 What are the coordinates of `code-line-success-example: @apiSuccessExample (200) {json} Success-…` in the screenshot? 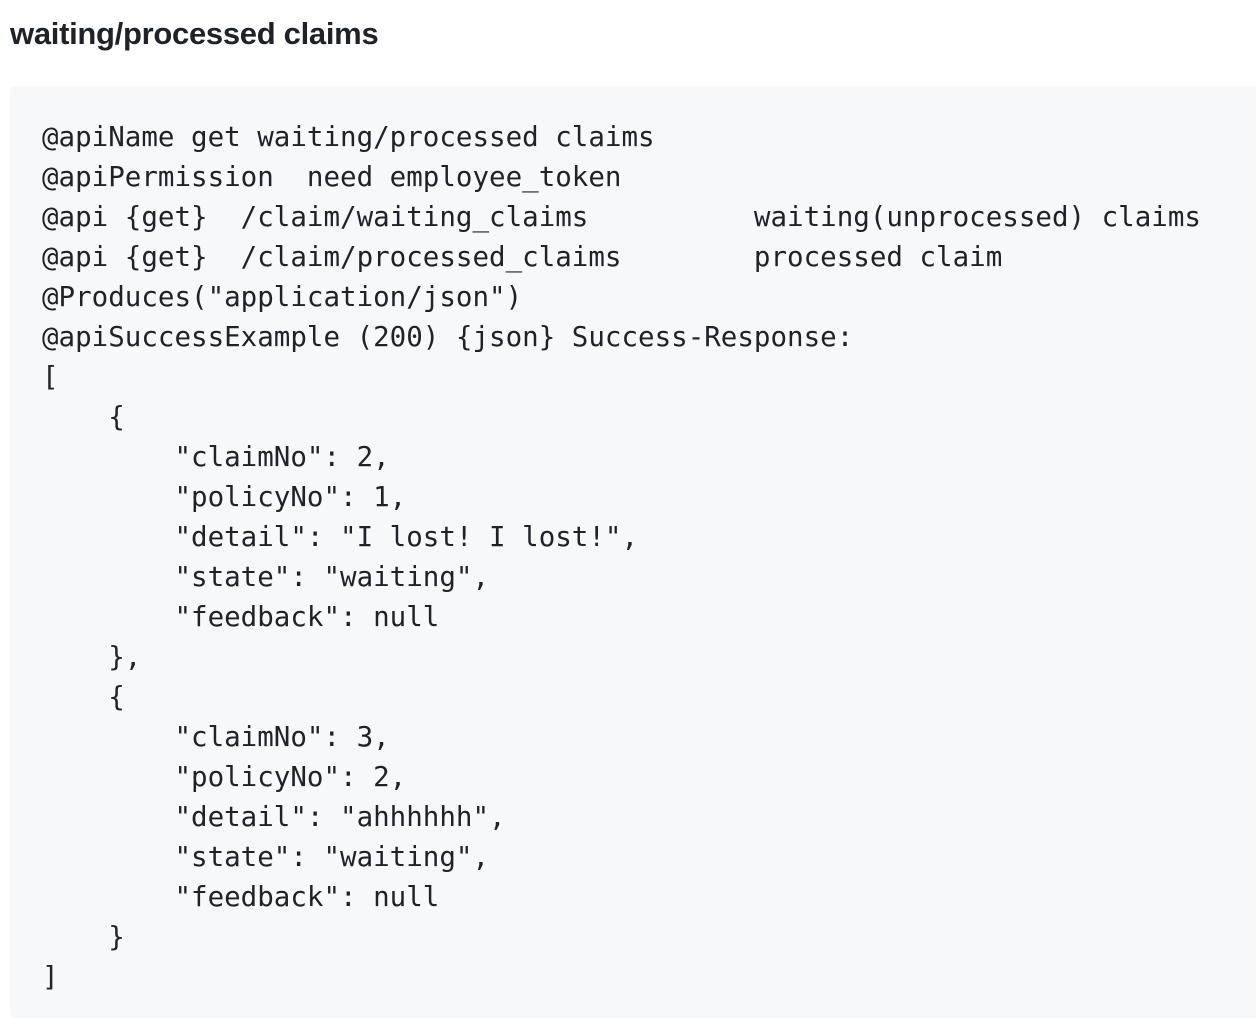 It's located at (448, 337).